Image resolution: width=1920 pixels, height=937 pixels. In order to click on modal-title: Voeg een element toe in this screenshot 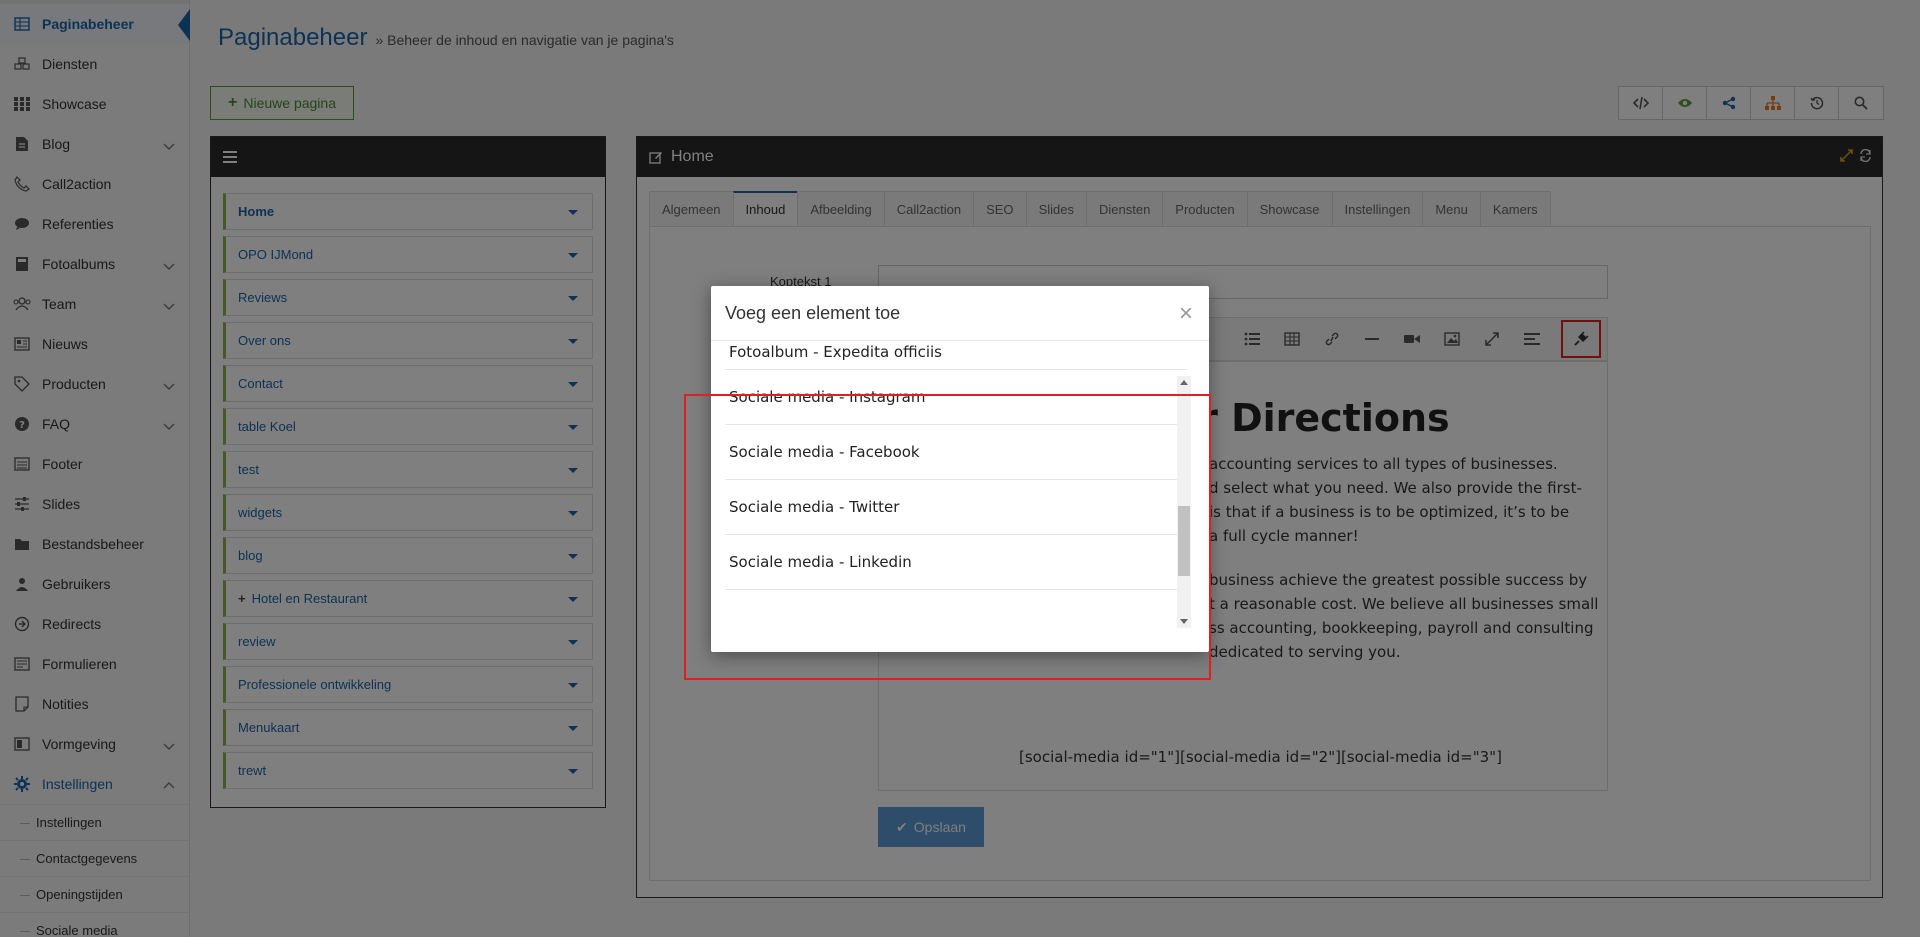, I will do `click(813, 312)`.